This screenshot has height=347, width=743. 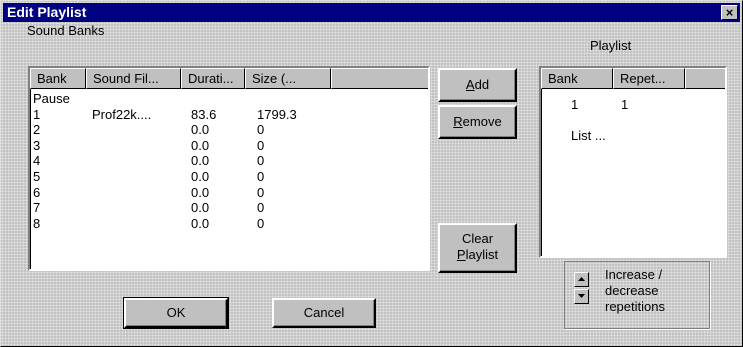 I want to click on sound-bank-row-2-duration: 83.6, so click(x=203, y=114).